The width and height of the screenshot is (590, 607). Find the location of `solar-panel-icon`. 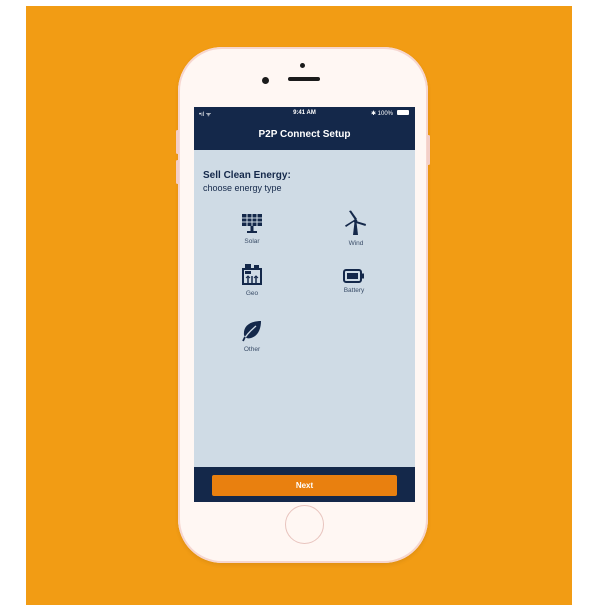

solar-panel-icon is located at coordinates (252, 223).